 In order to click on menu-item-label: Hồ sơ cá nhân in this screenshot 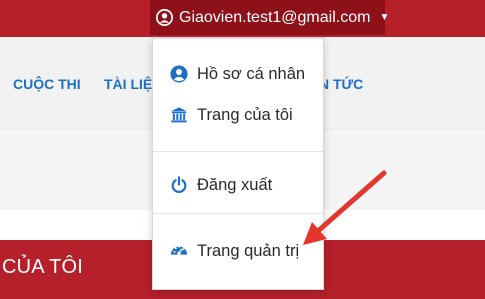, I will do `click(251, 73)`.